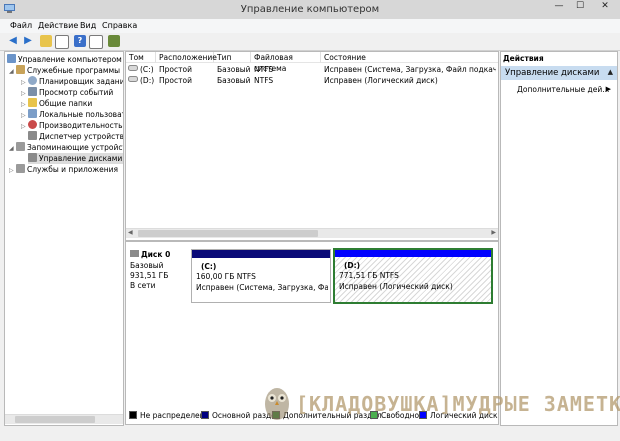 This screenshot has height=441, width=620. Describe the element at coordinates (147, 80) in the screenshot. I see `volume-name: (D:)` at that location.